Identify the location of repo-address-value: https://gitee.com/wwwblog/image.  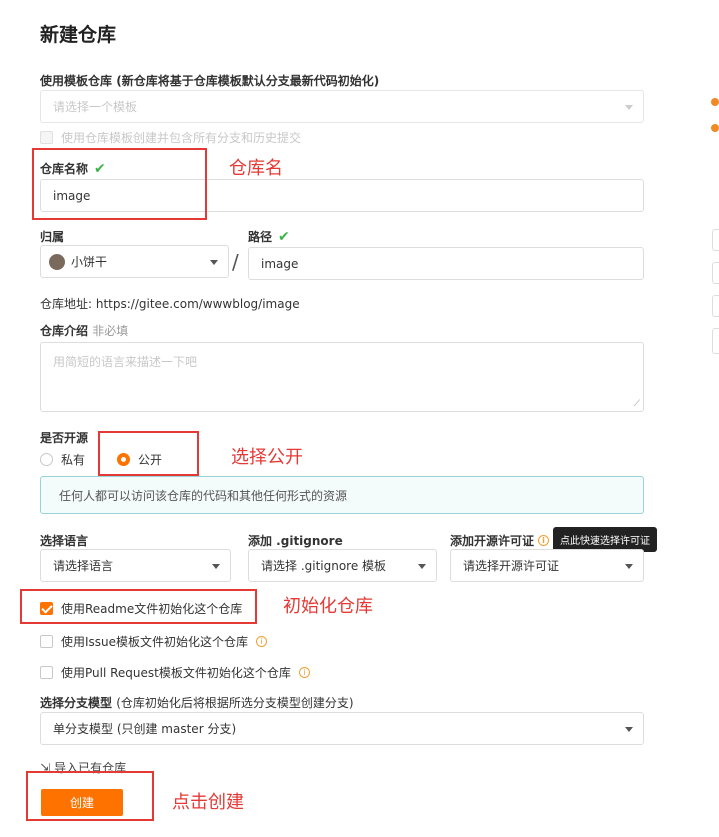
(197, 304).